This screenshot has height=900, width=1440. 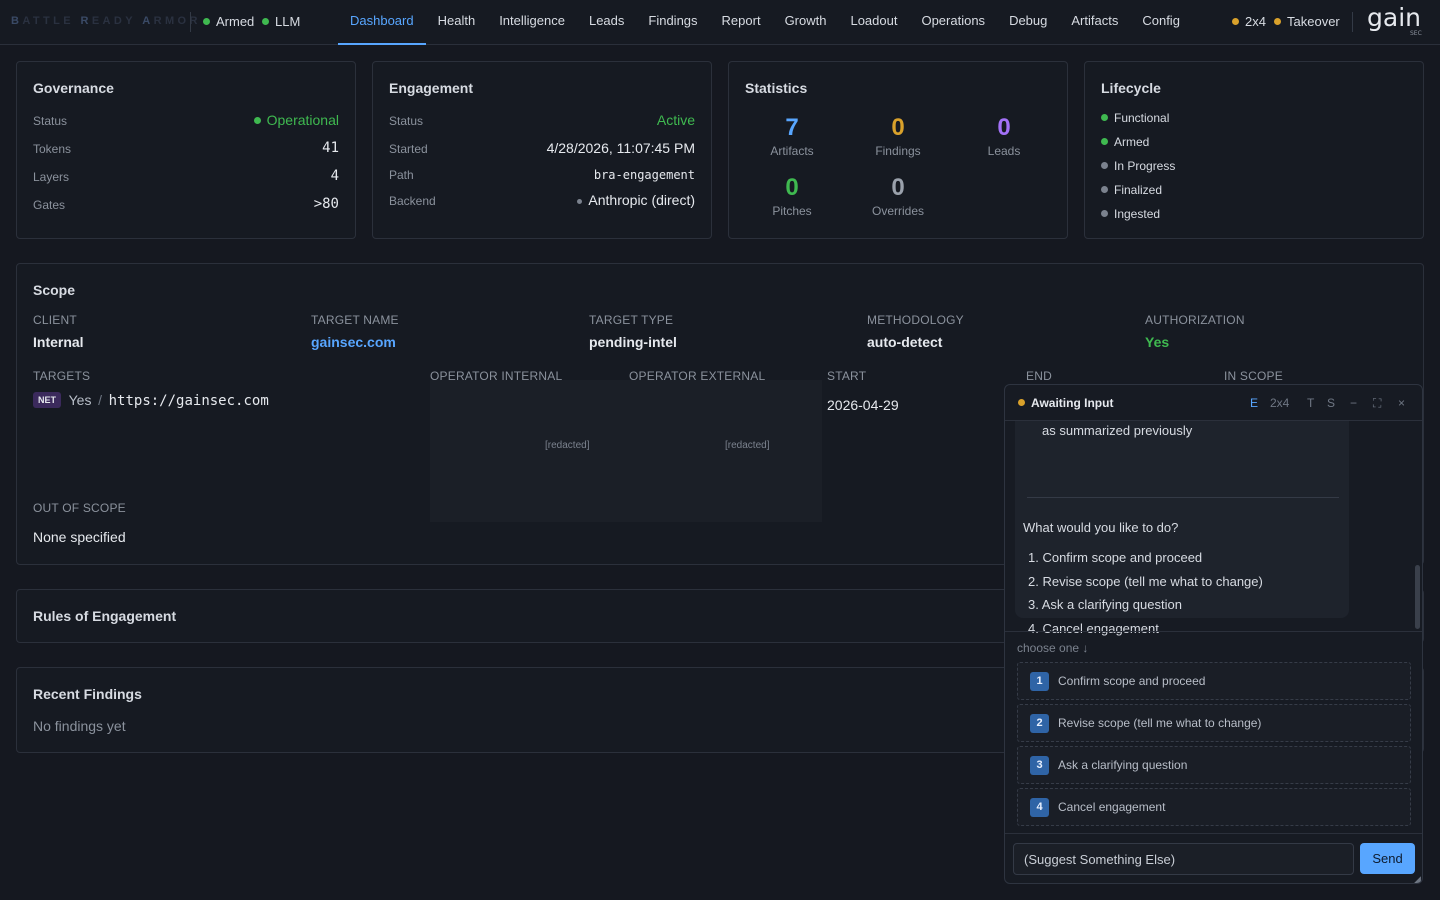 I want to click on stat-value: 7, so click(x=792, y=127).